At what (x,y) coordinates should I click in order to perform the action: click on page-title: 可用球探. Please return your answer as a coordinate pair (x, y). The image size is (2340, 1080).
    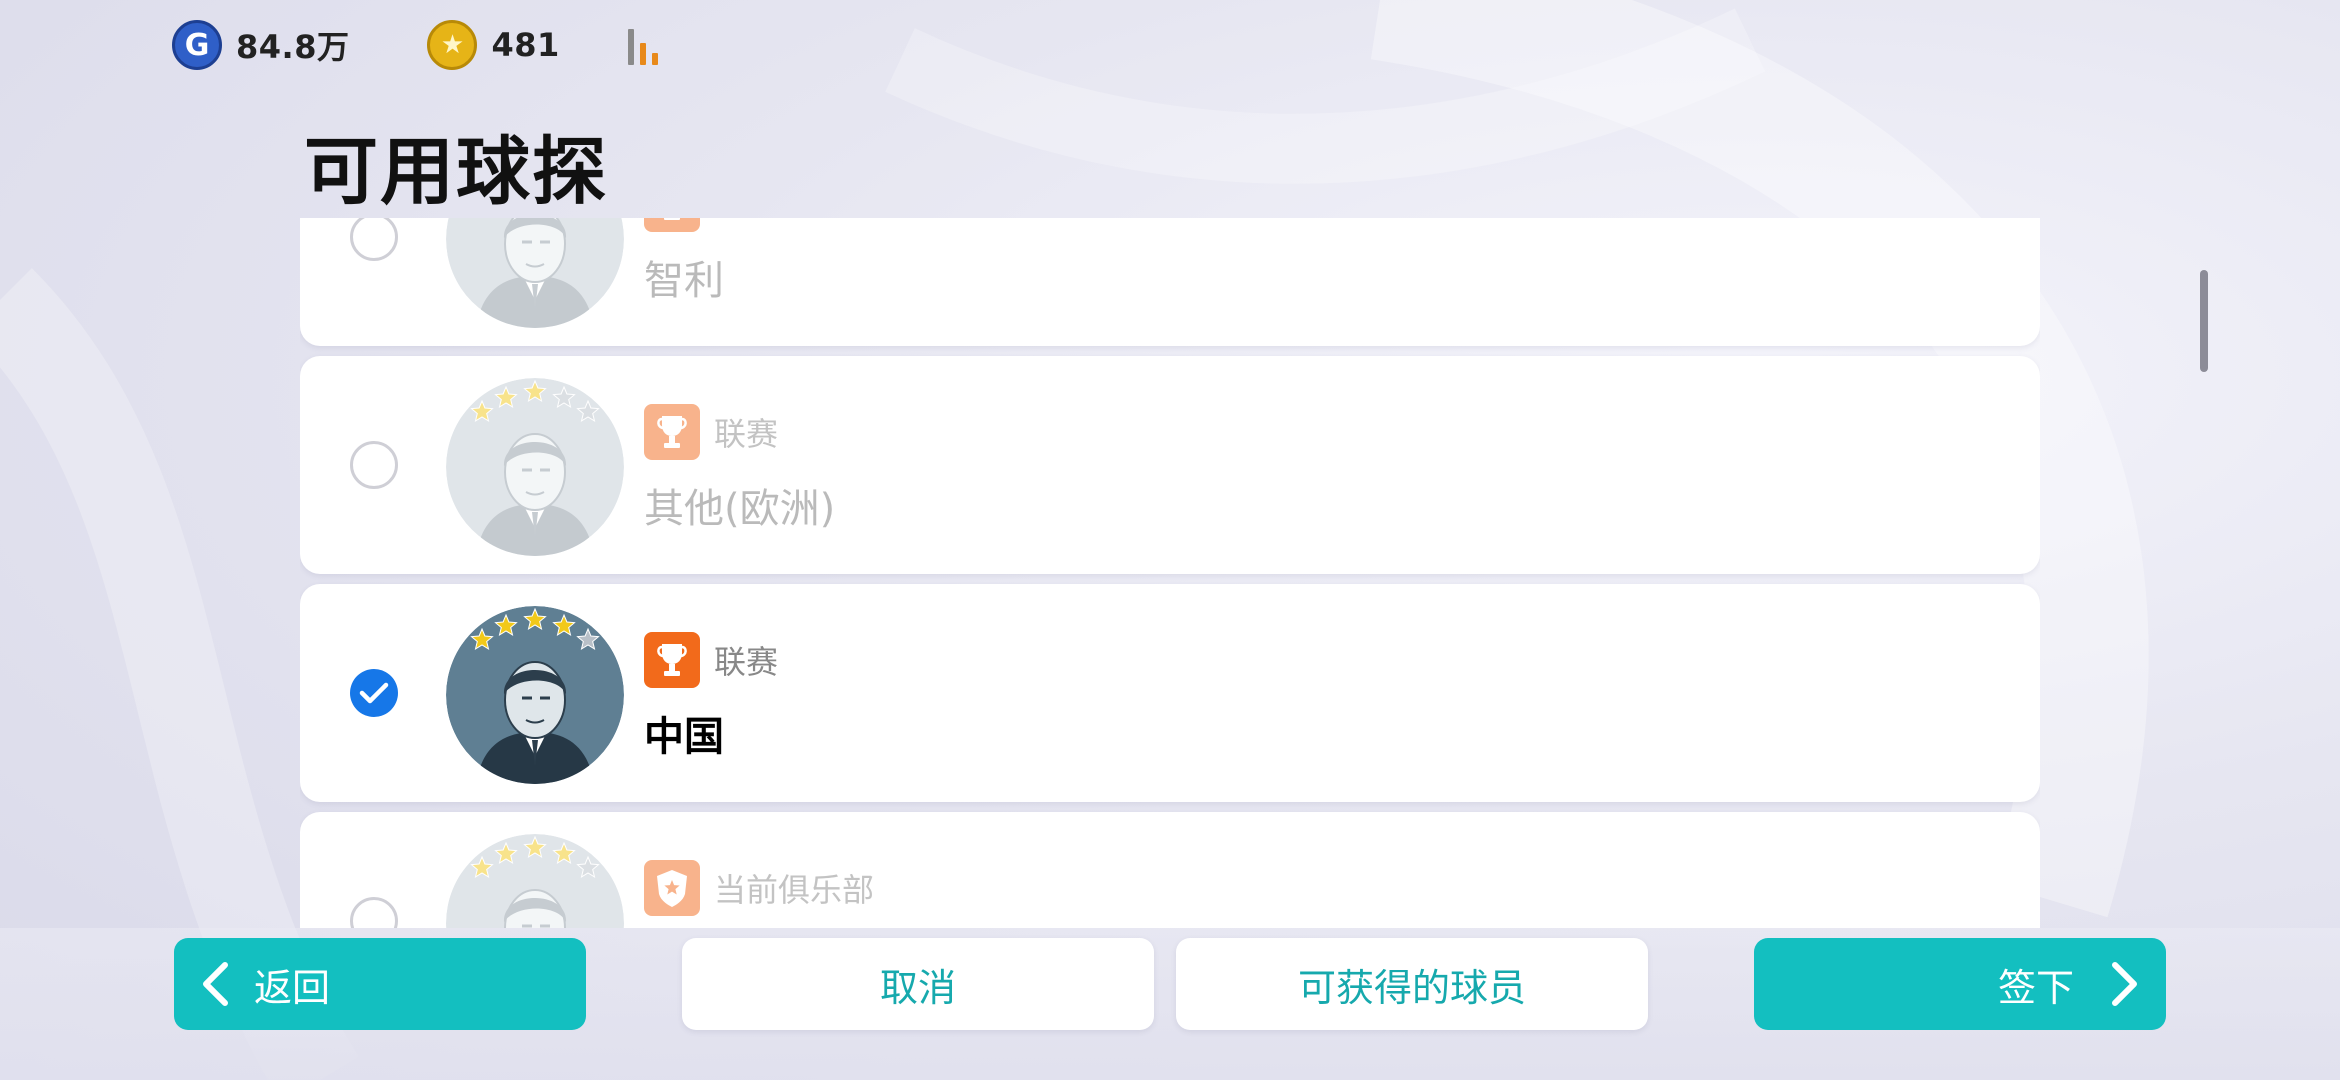
    Looking at the image, I should click on (456, 172).